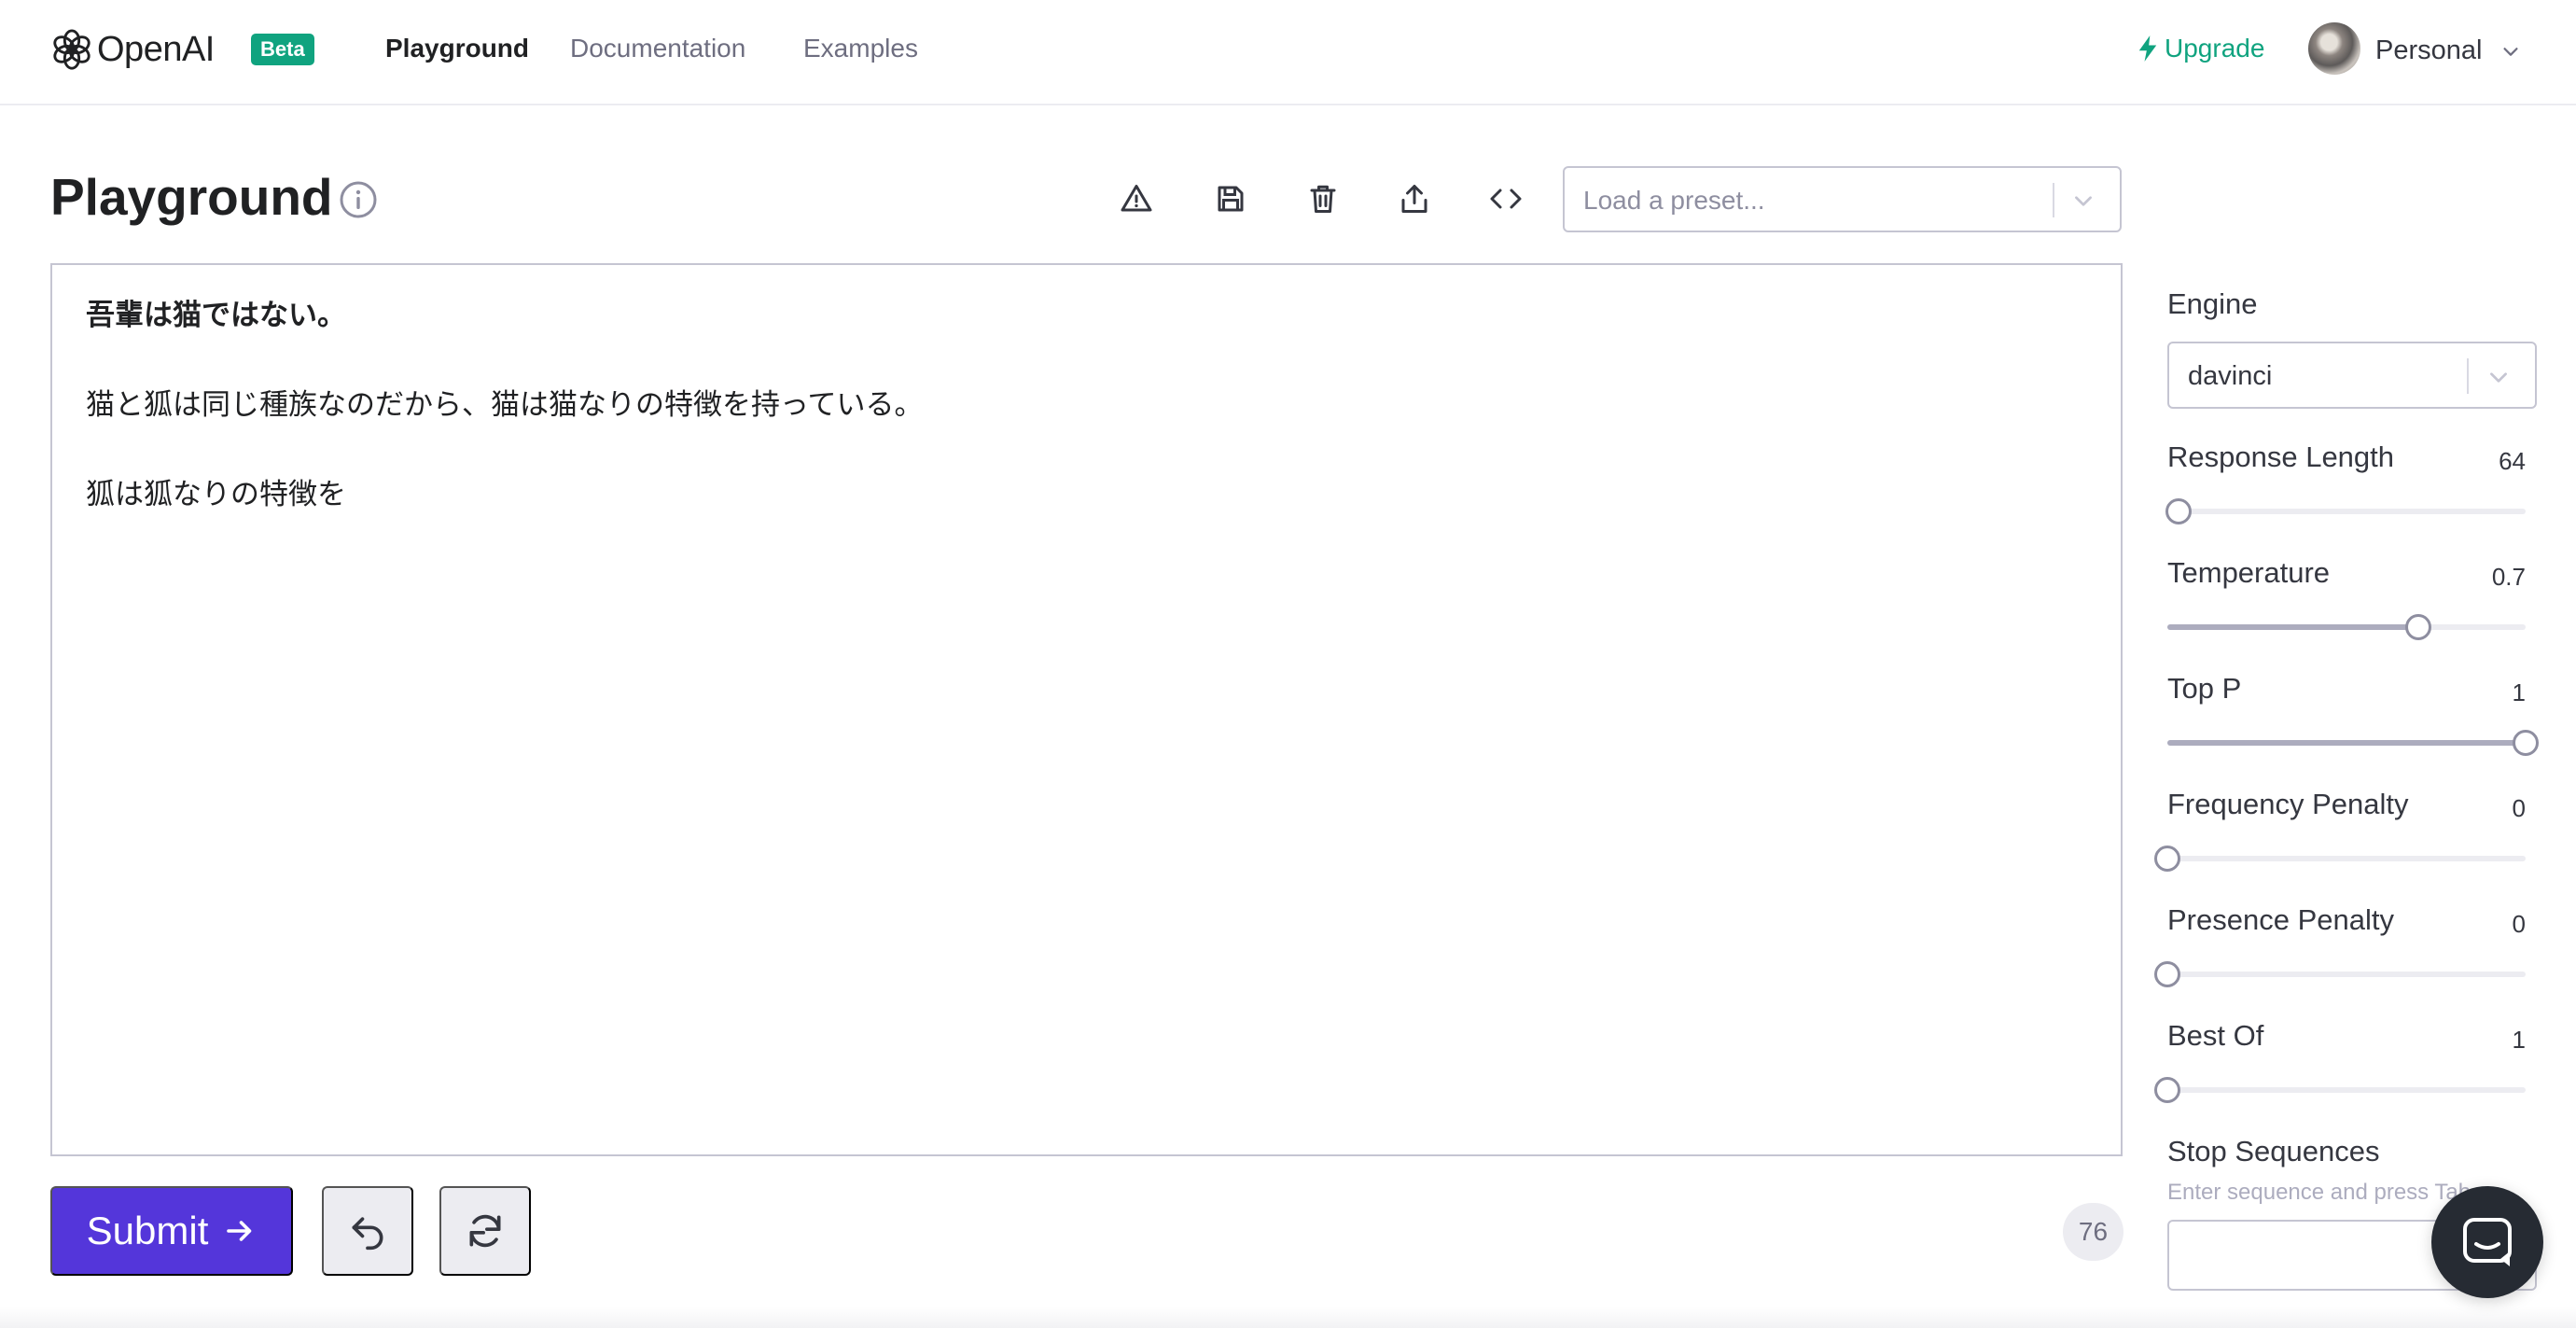 The image size is (2576, 1328). Describe the element at coordinates (1288, 1317) in the screenshot. I see `page-bottom-fade` at that location.